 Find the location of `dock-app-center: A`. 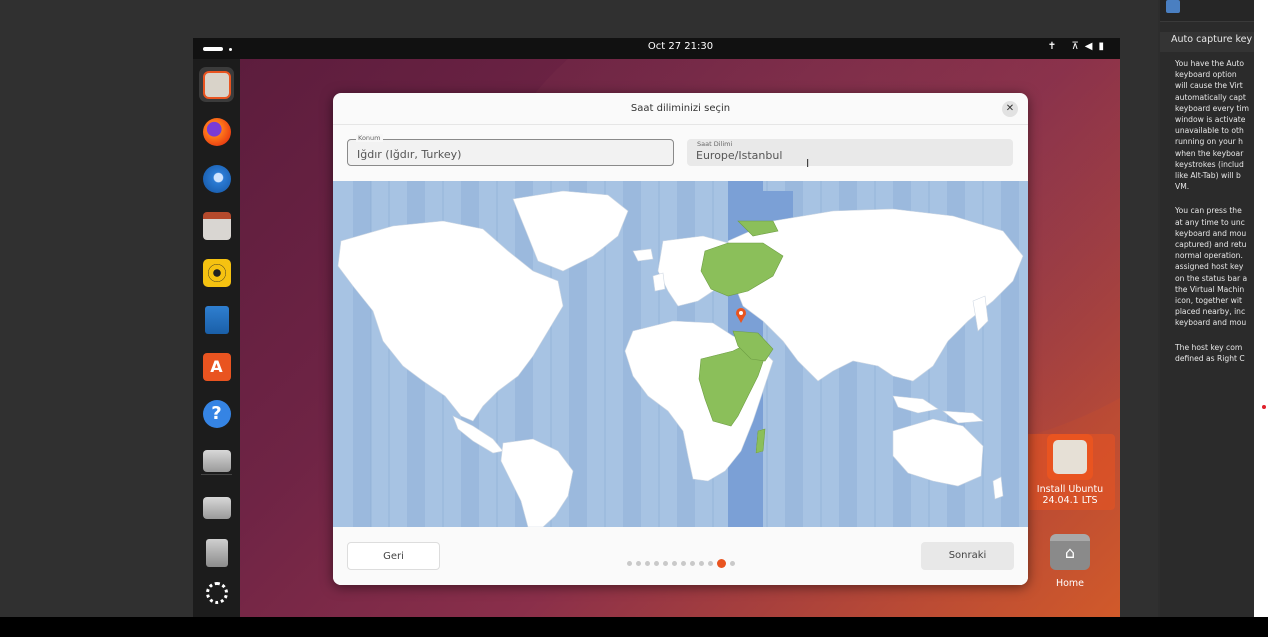

dock-app-center: A is located at coordinates (216, 366).